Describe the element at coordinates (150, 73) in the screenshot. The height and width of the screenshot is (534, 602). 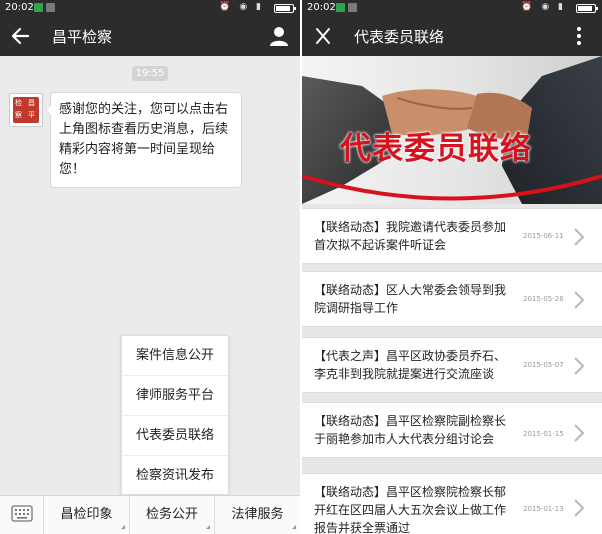
I see `message-timestamp: 19:55` at that location.